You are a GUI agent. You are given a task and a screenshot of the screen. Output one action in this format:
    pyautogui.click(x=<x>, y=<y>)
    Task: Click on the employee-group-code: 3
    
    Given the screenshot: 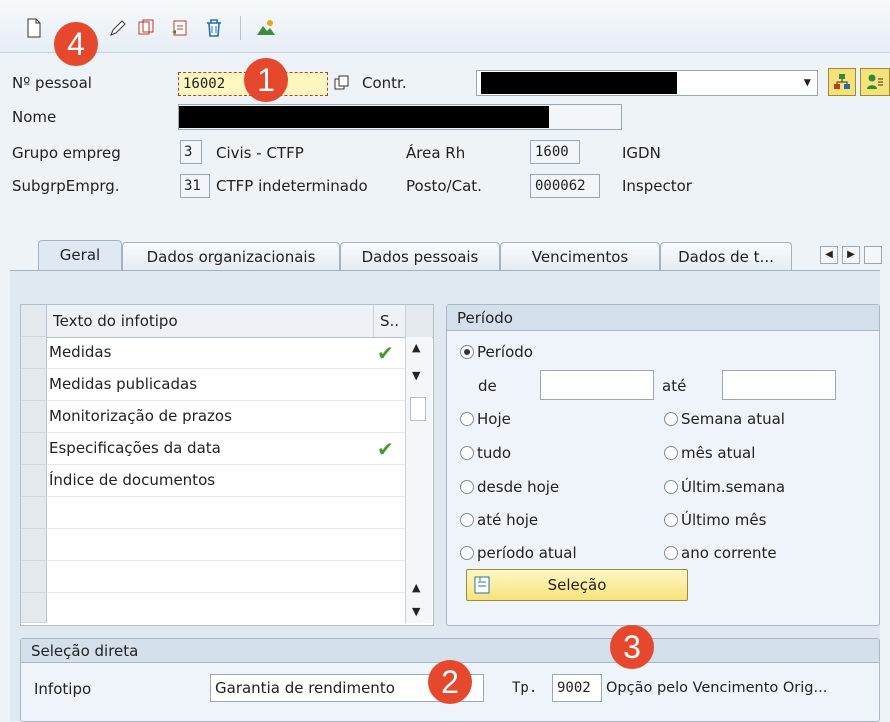 What is the action you would take?
    pyautogui.click(x=191, y=152)
    